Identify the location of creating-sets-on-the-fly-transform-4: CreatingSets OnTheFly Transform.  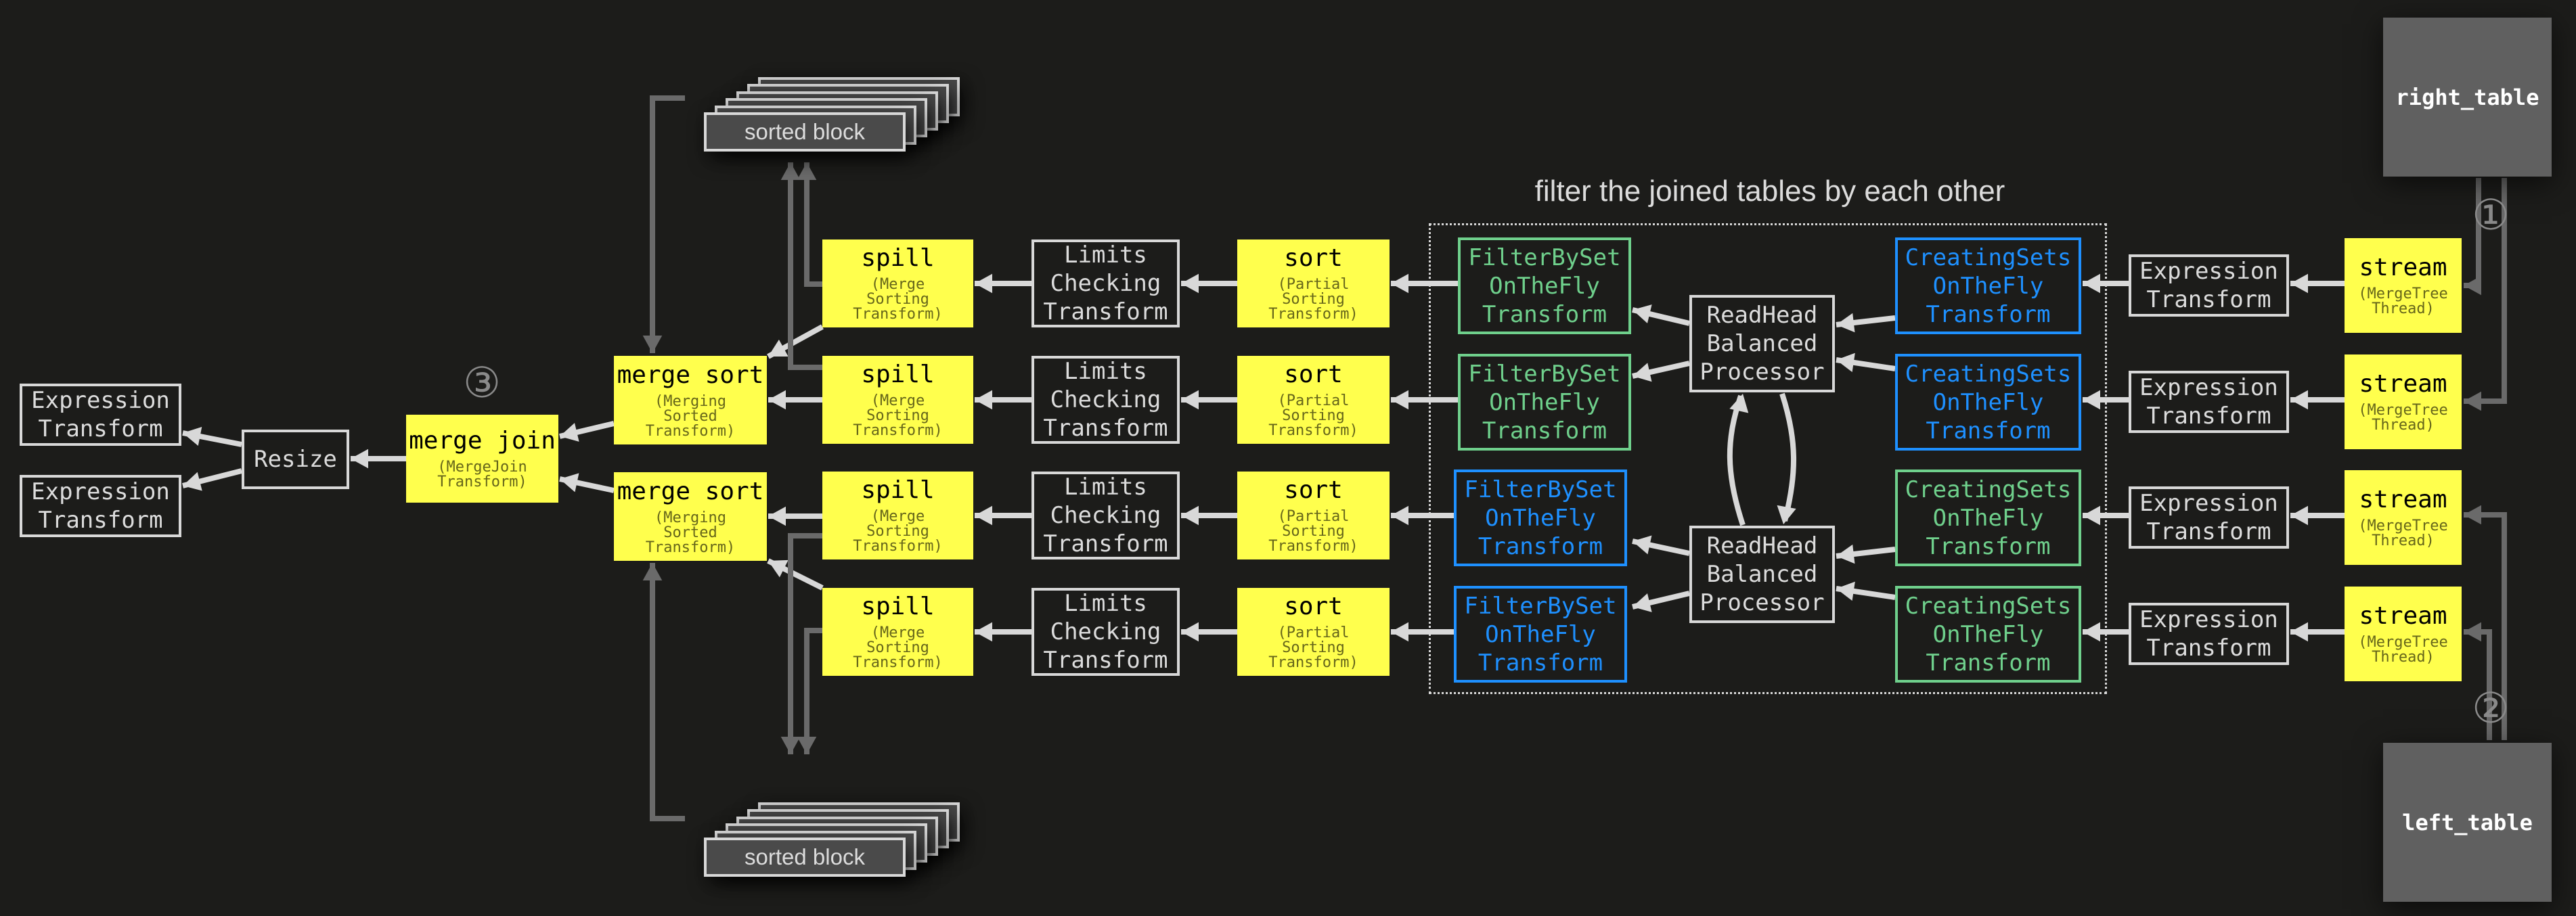
(1988, 635).